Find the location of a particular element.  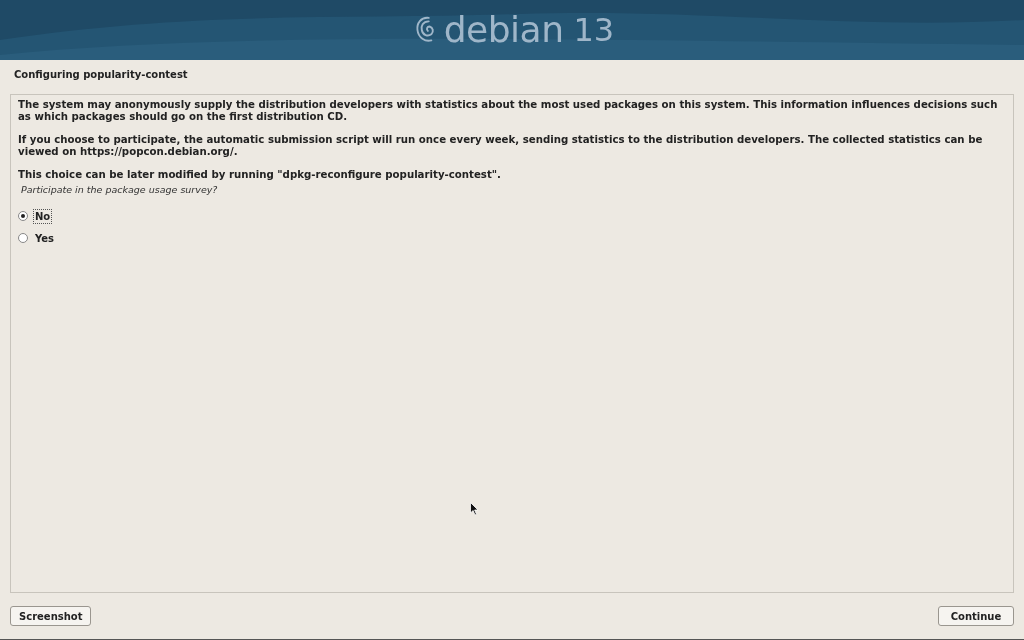

continue-button: Continue is located at coordinates (976, 616).